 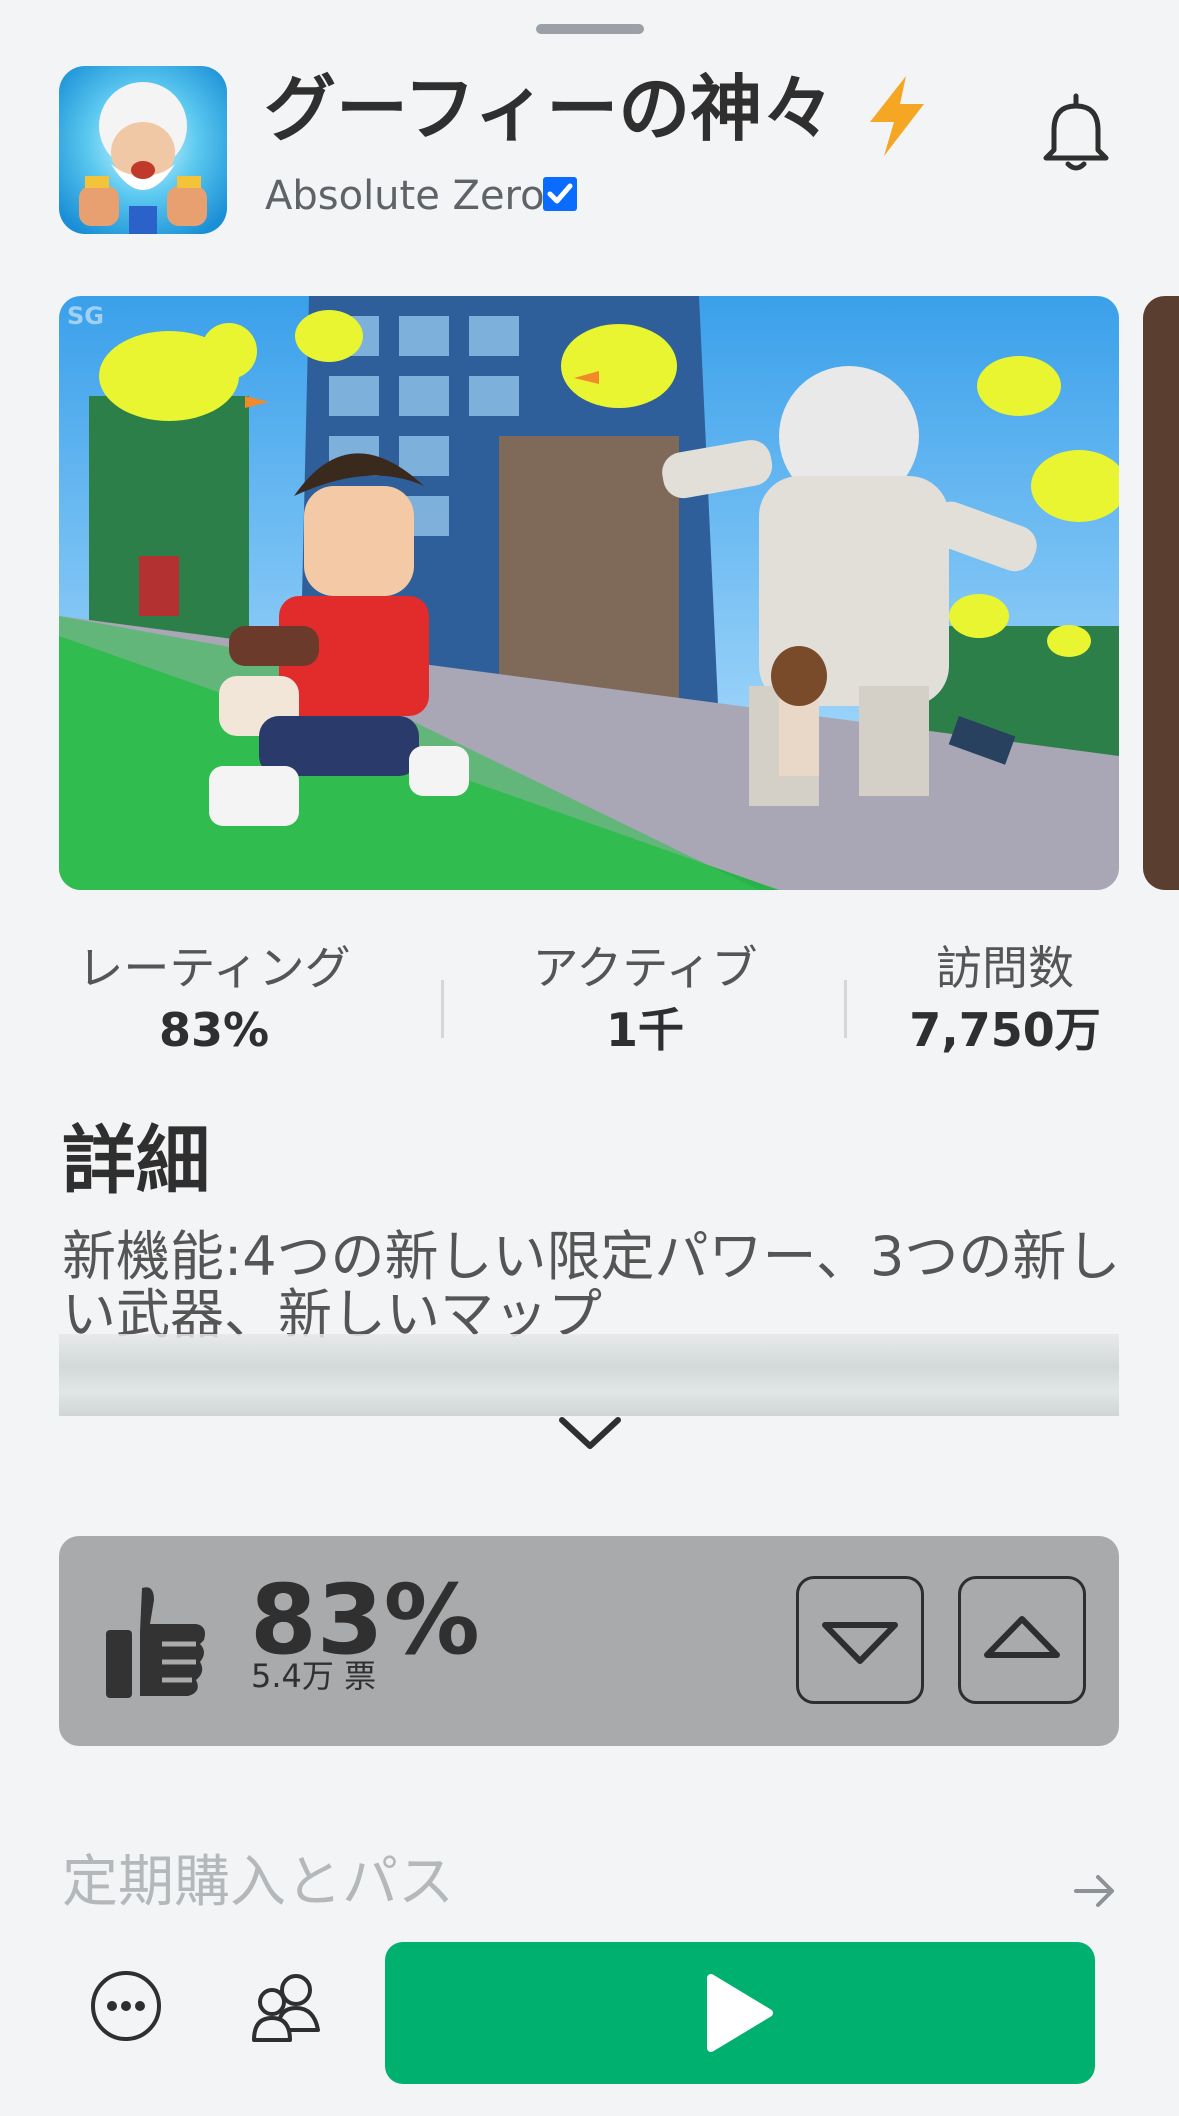 What do you see at coordinates (549, 109) in the screenshot?
I see `game-title: グーフィーの神々` at bounding box center [549, 109].